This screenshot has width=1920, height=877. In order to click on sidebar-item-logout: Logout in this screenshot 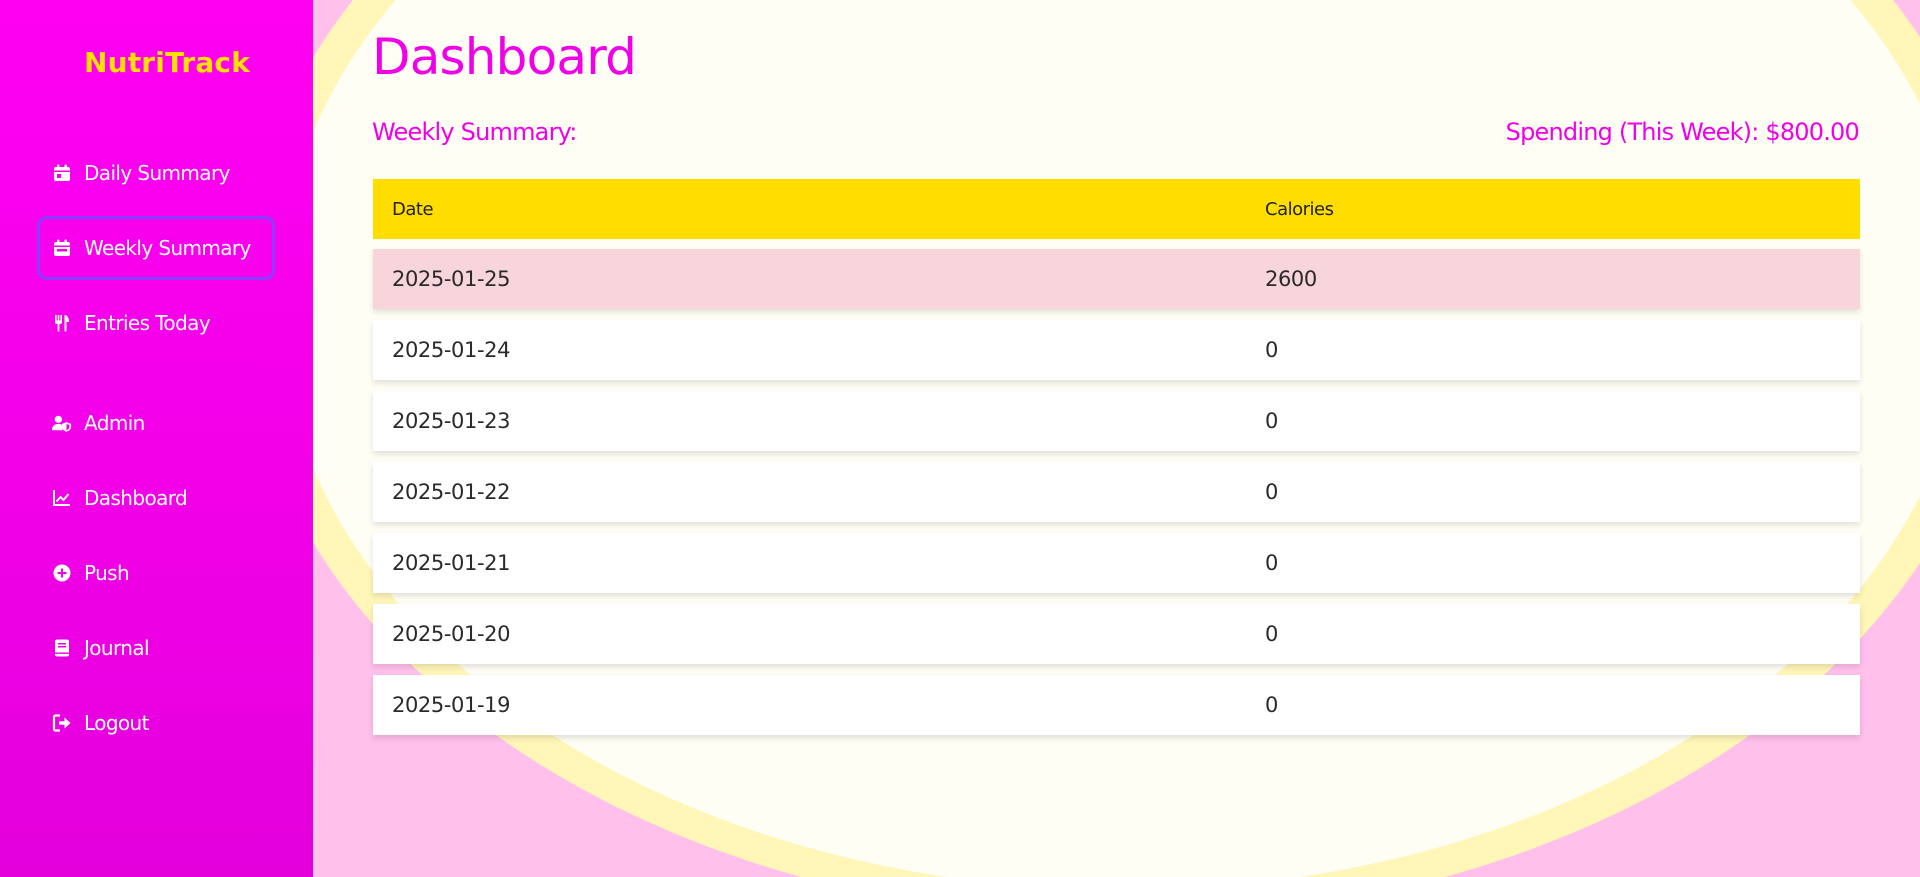, I will do `click(156, 723)`.